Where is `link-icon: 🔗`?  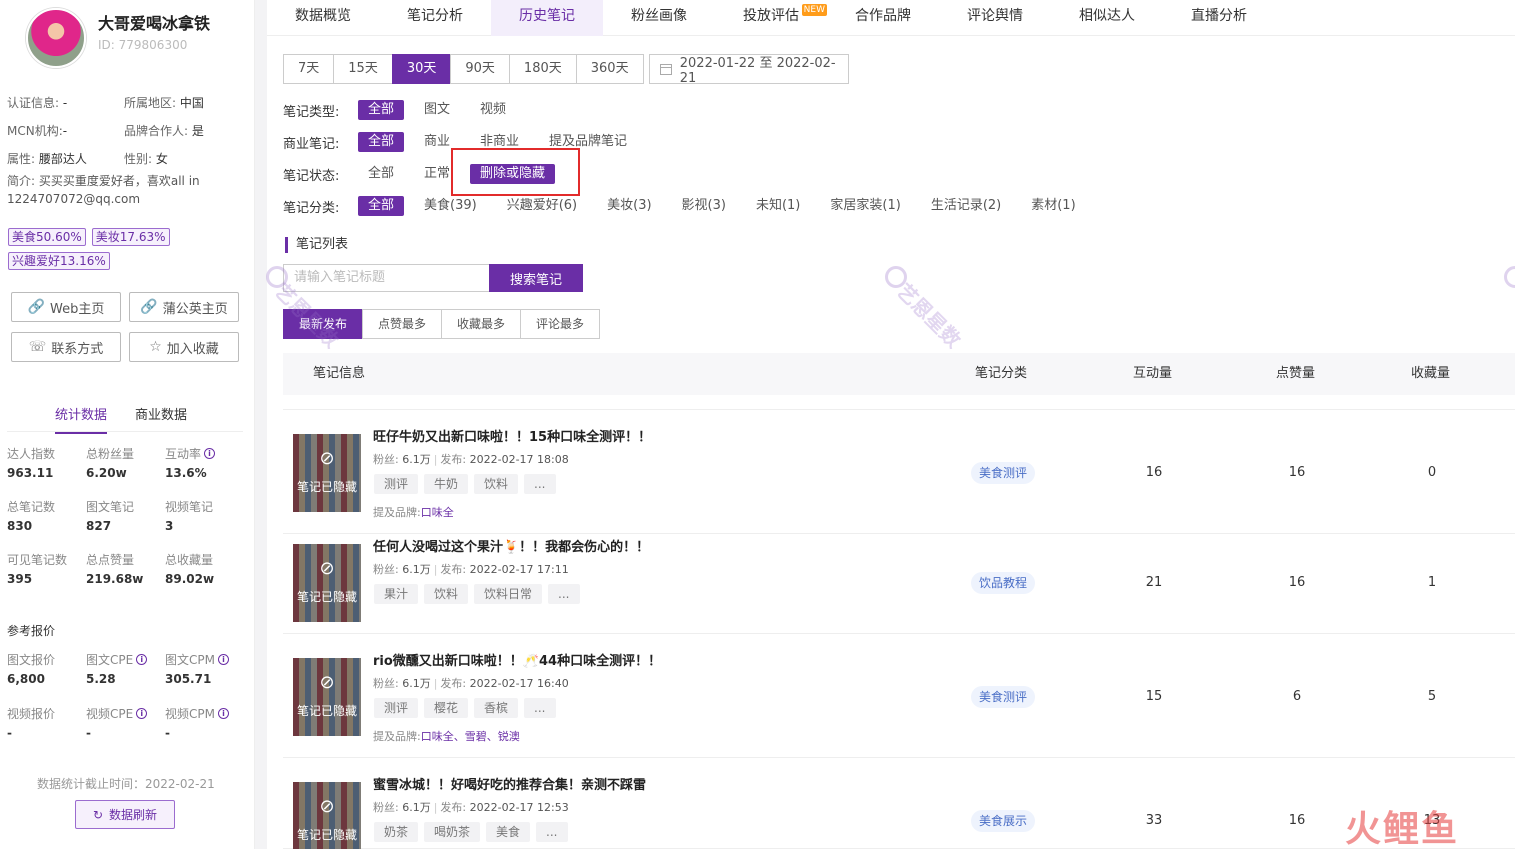
link-icon: 🔗 is located at coordinates (149, 307).